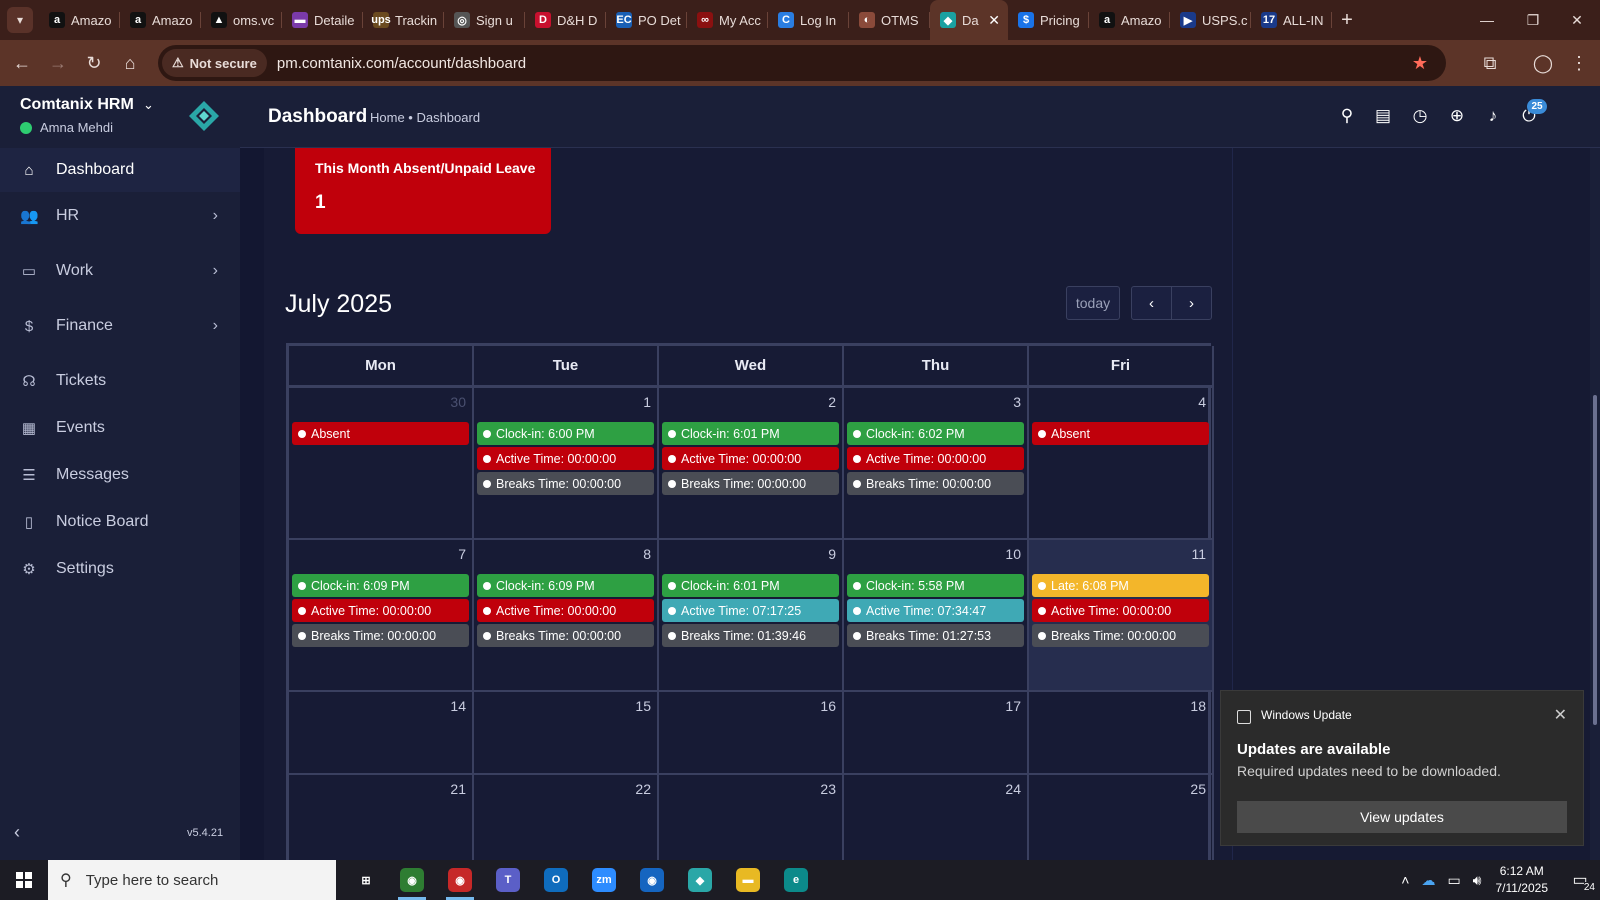 Image resolution: width=1600 pixels, height=900 pixels. What do you see at coordinates (401, 63) in the screenshot?
I see `url-text: pm.comtanix.com/account/dashboard` at bounding box center [401, 63].